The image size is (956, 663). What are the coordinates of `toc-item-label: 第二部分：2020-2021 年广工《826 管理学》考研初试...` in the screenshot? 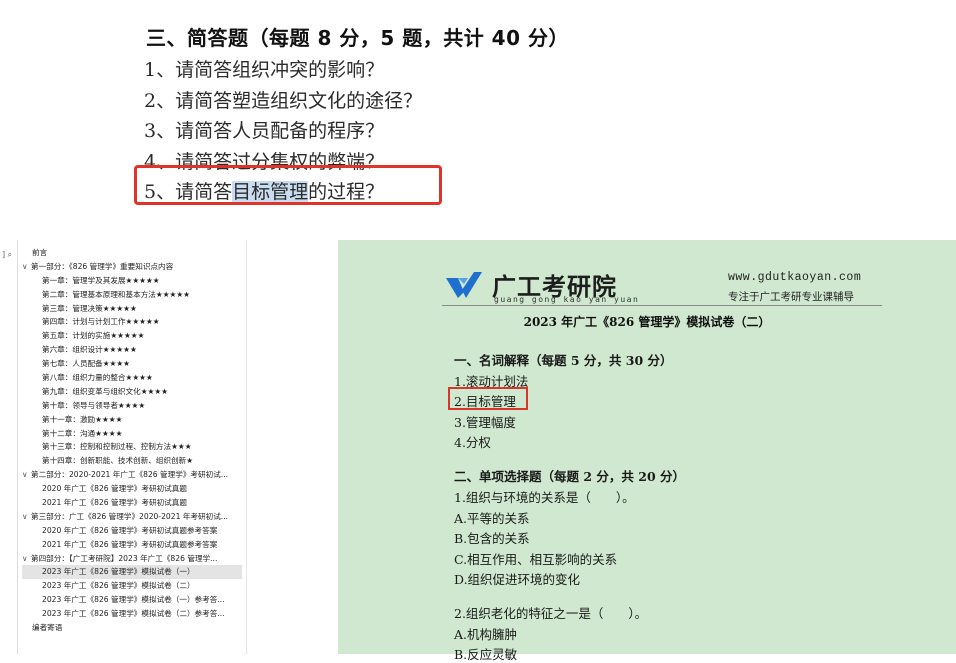 It's located at (130, 475).